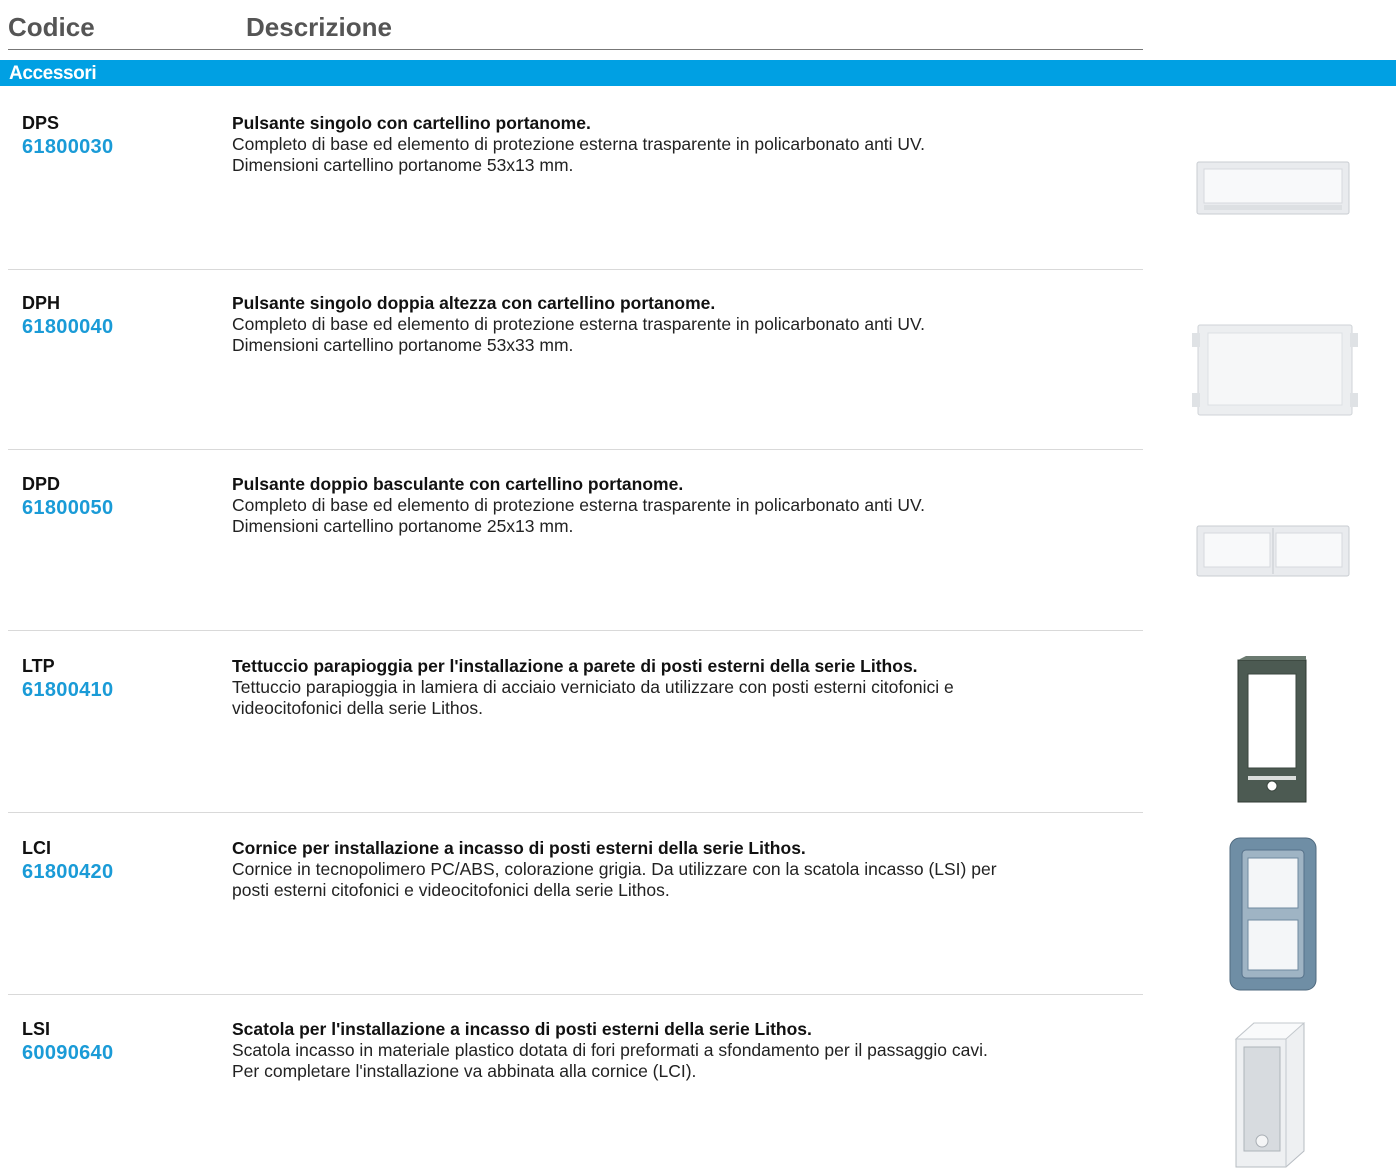 The height and width of the screenshot is (1169, 1396). What do you see at coordinates (1273, 914) in the screenshot?
I see `flush-mount-frame-image` at bounding box center [1273, 914].